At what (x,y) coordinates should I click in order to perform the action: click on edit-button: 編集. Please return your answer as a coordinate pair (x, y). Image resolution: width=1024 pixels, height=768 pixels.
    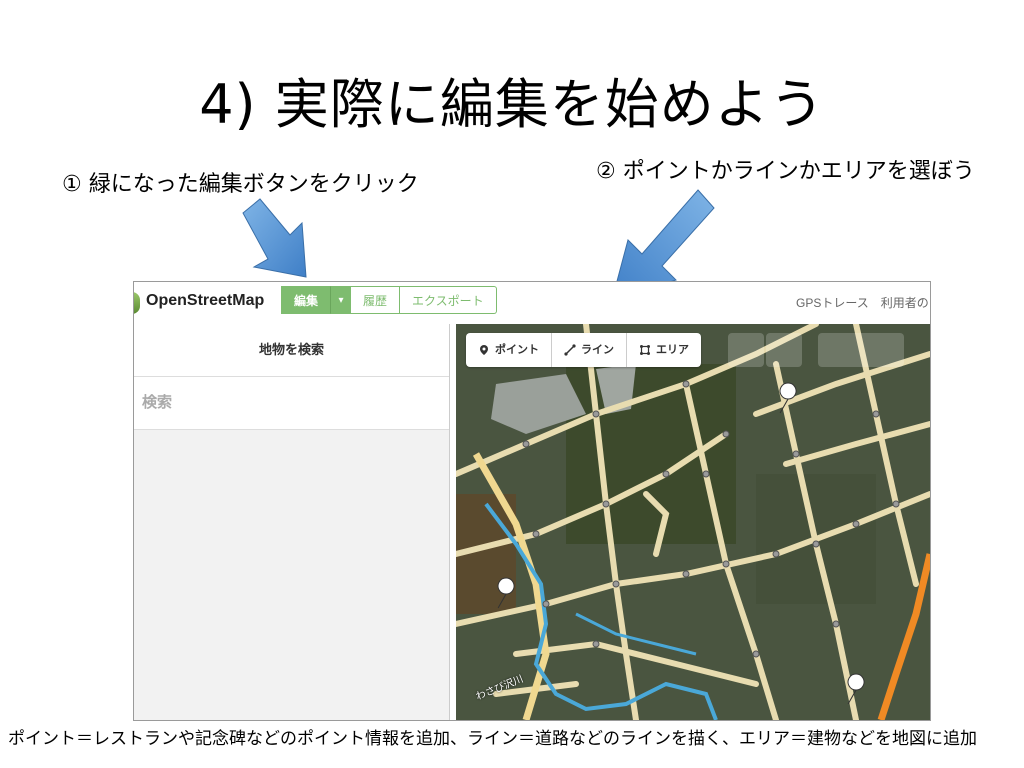
    Looking at the image, I should click on (306, 300).